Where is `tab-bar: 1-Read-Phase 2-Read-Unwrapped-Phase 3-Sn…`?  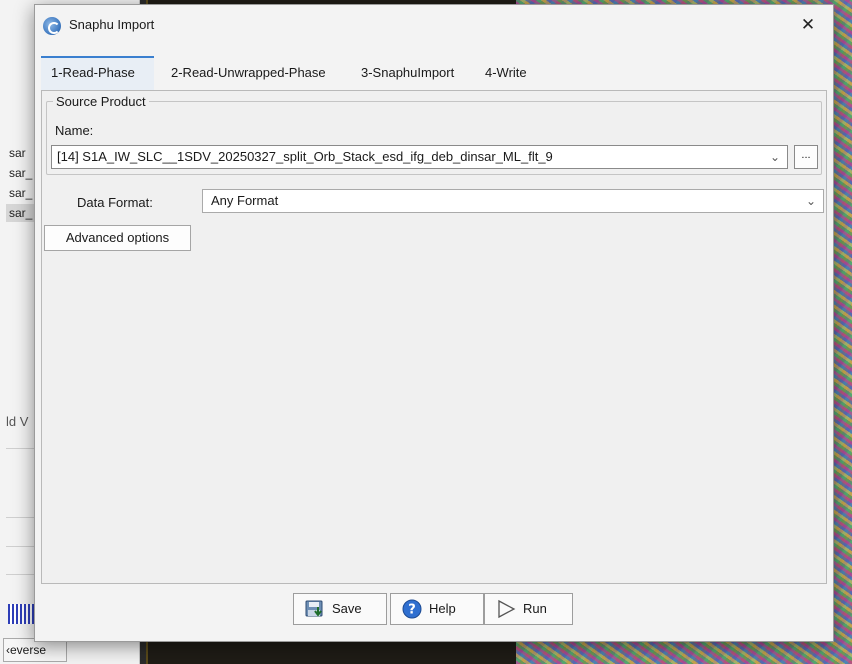 tab-bar: 1-Read-Phase 2-Read-Unwrapped-Phase 3-Sn… is located at coordinates (434, 73).